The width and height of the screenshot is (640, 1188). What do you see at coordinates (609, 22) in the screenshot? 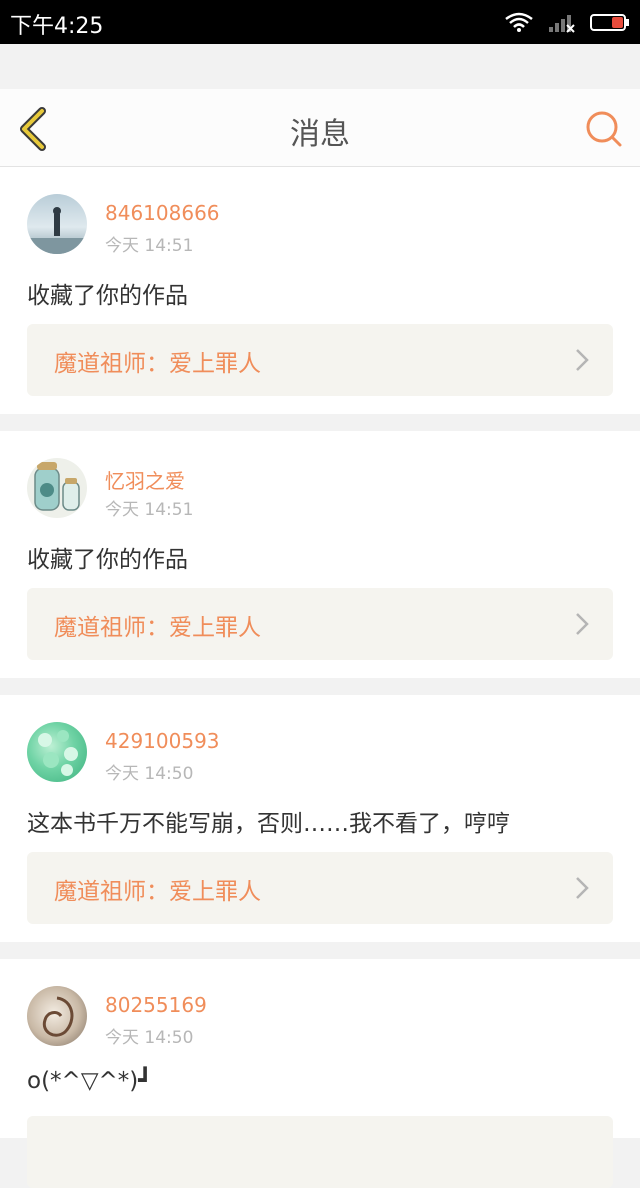
I see `battery-icon` at bounding box center [609, 22].